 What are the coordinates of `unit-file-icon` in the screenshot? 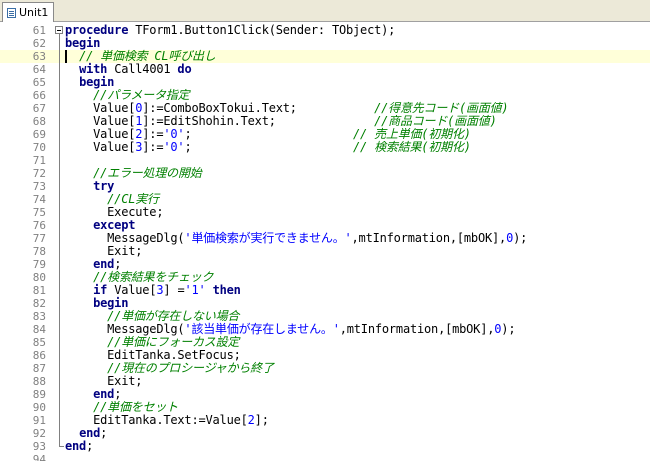 It's located at (11, 12).